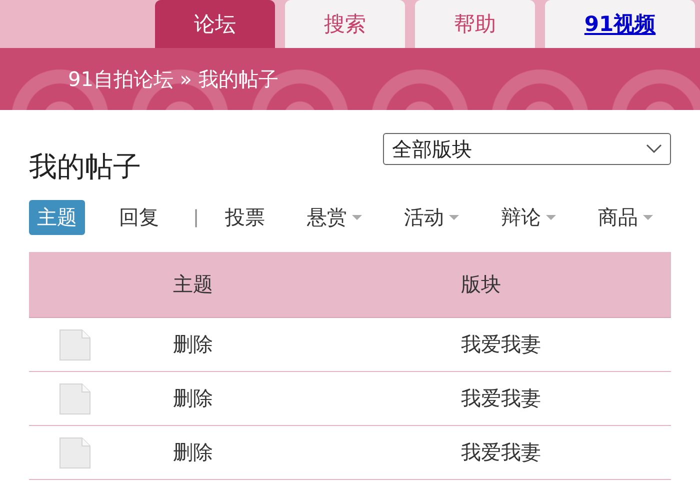  Describe the element at coordinates (481, 284) in the screenshot. I see `column-header: 版块` at that location.